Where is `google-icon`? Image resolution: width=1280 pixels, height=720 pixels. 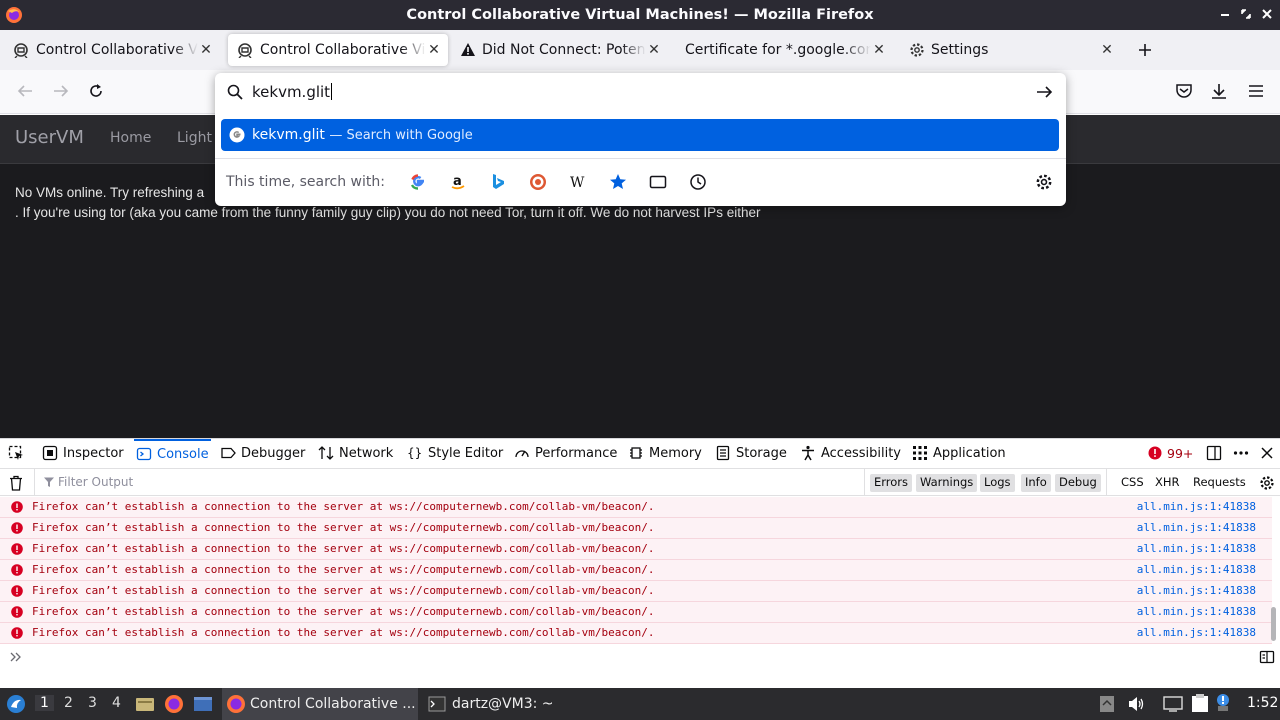
google-icon is located at coordinates (418, 182).